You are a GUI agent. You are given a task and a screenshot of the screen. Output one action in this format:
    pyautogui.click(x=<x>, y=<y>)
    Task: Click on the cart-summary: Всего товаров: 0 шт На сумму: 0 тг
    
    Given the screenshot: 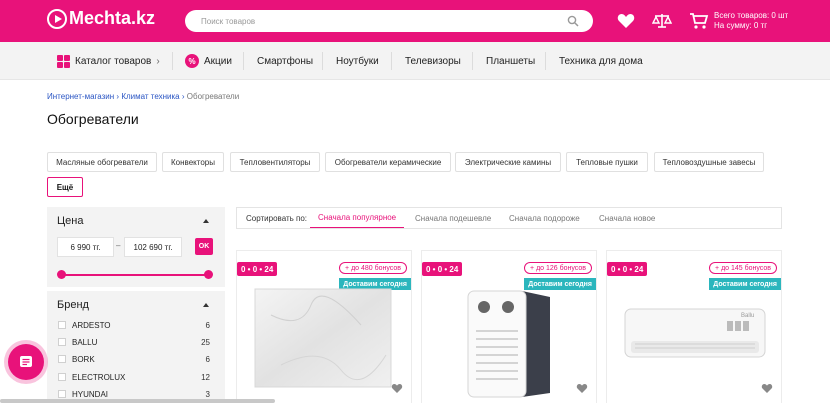 What is the action you would take?
    pyautogui.click(x=751, y=21)
    